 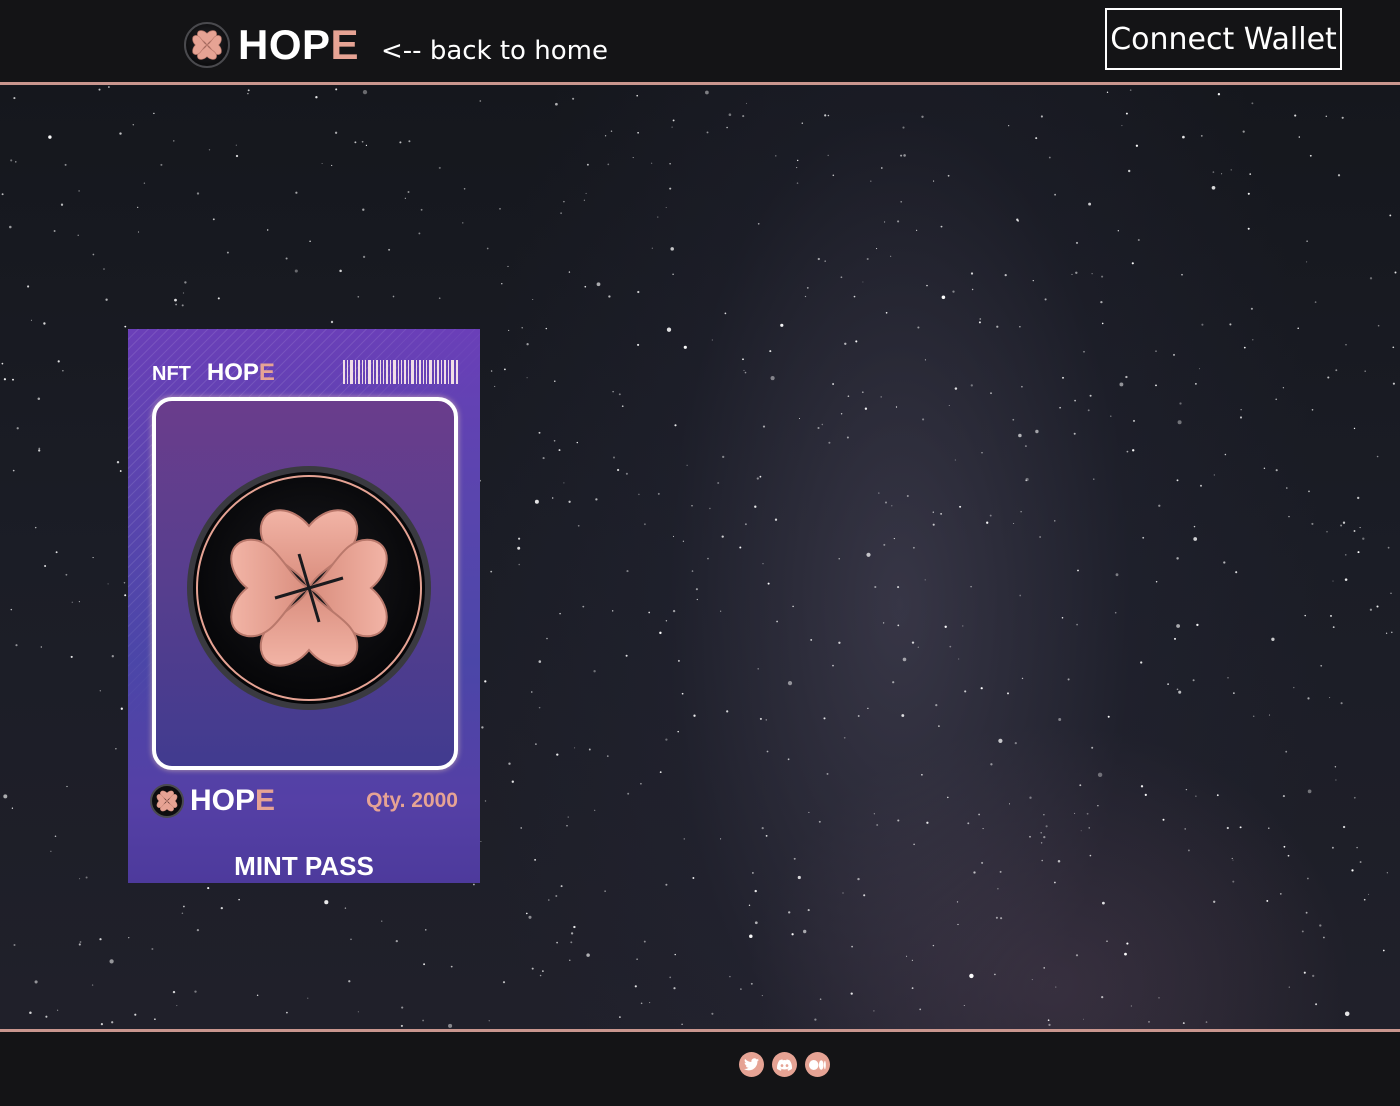 I want to click on card-brand: HOPE, so click(x=241, y=372).